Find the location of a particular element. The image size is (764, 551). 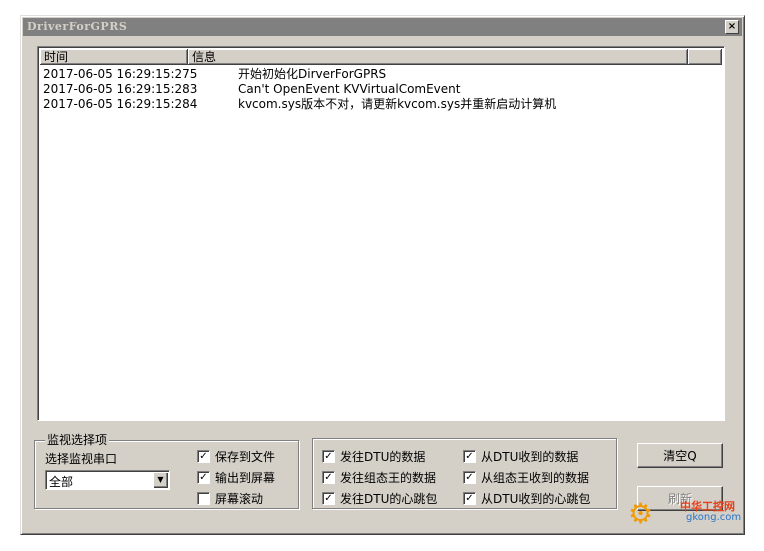

filter-recv-dtu-checkbox: ✓ 从DTU收到的数据 is located at coordinates (520, 456).